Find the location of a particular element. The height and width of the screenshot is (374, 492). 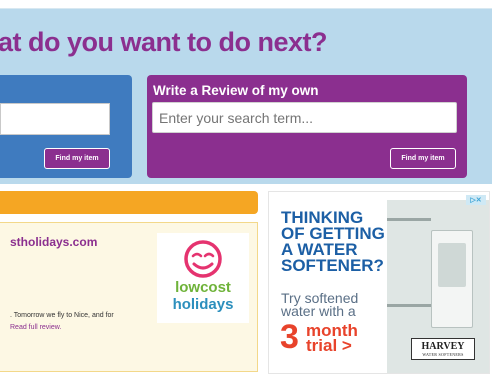

softener-unit-image is located at coordinates (452, 279).